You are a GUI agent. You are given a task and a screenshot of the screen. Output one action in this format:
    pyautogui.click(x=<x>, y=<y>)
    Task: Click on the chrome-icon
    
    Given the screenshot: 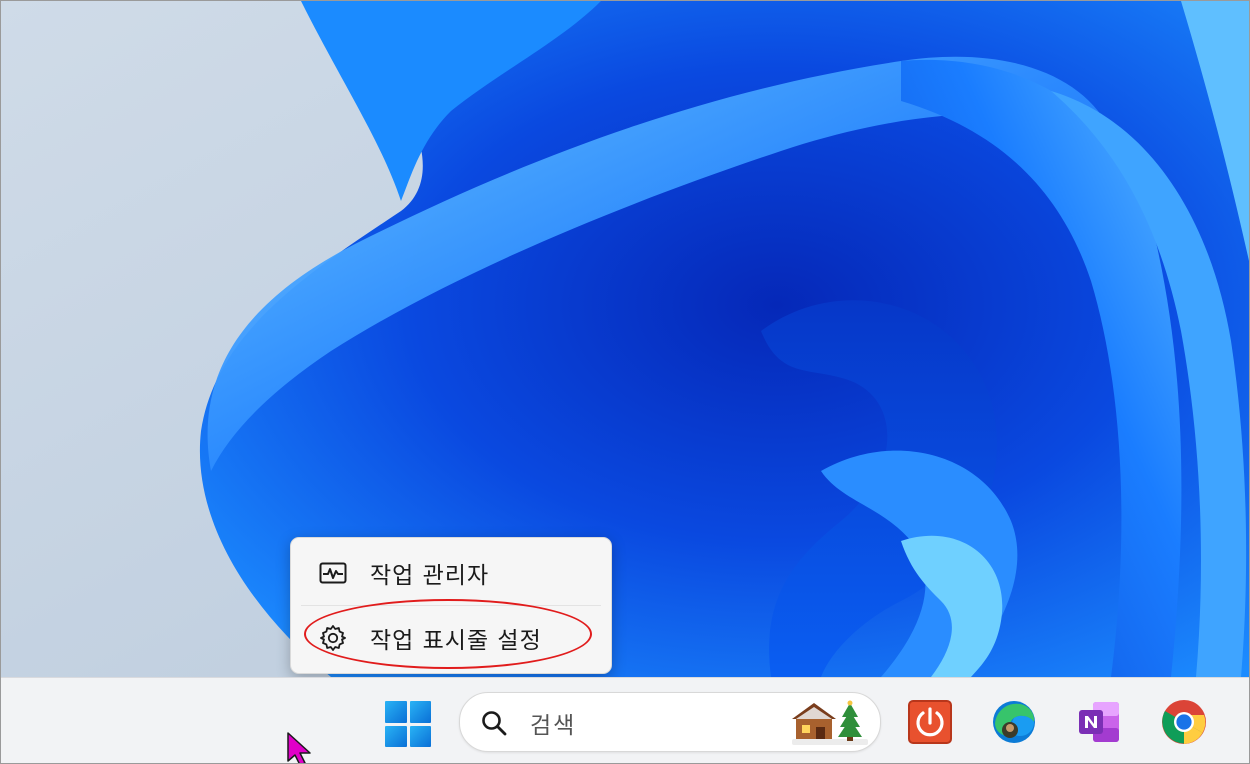 What is the action you would take?
    pyautogui.click(x=1184, y=722)
    